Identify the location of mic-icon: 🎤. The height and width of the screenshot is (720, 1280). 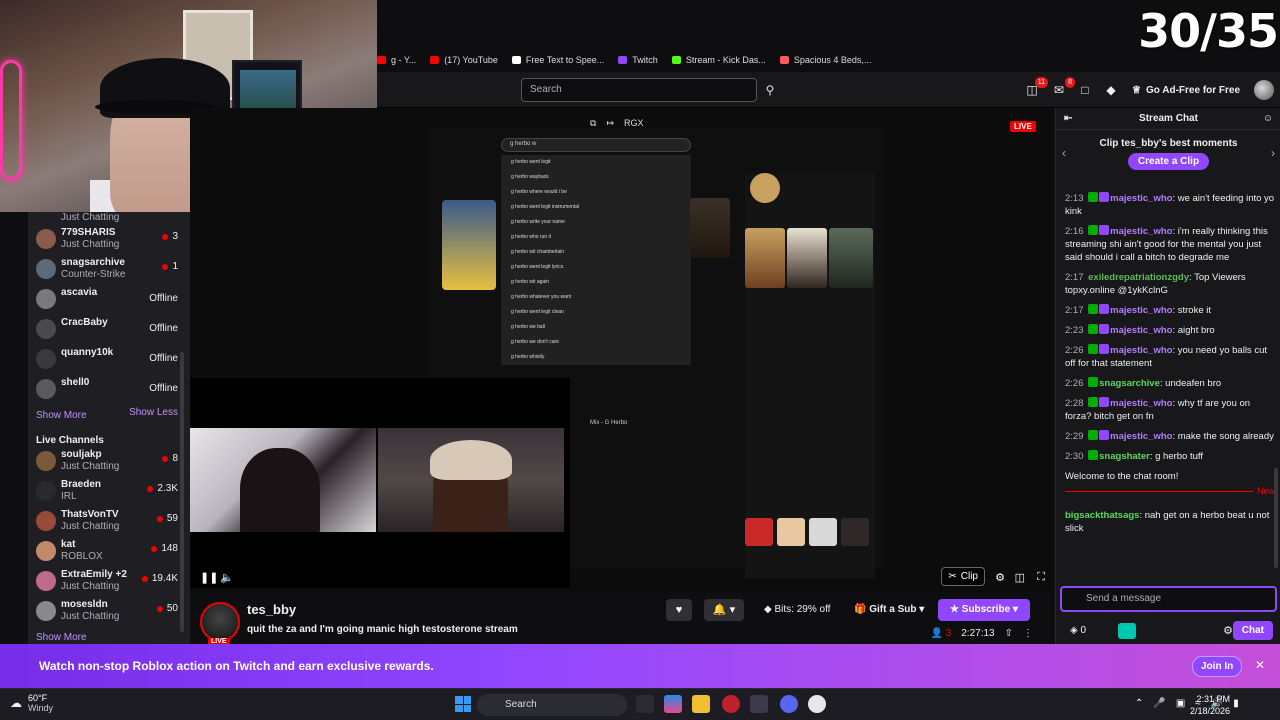
(1159, 703).